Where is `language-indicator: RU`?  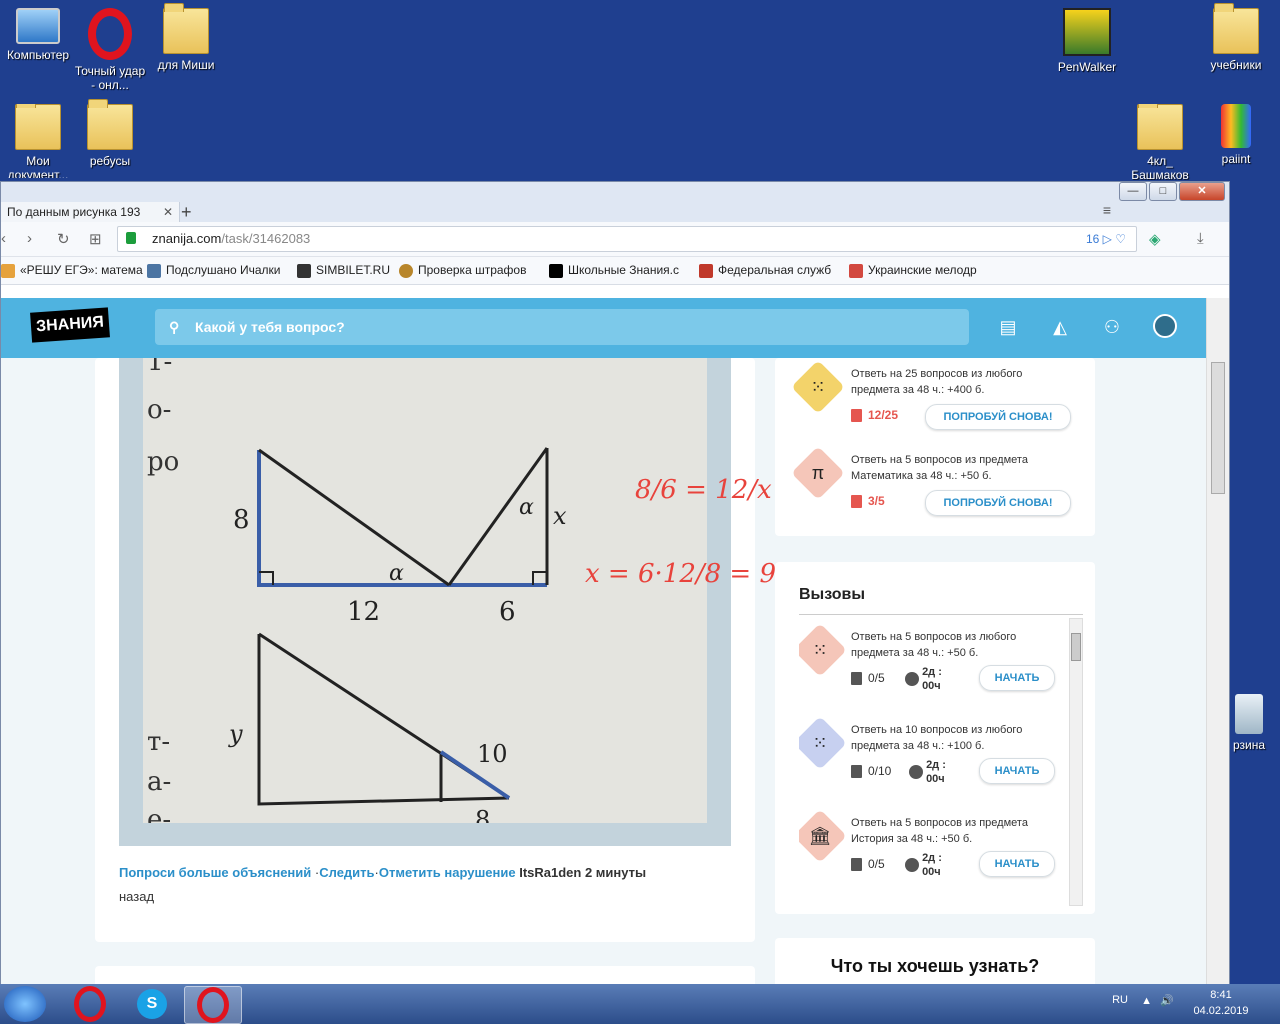 language-indicator: RU is located at coordinates (1120, 1000).